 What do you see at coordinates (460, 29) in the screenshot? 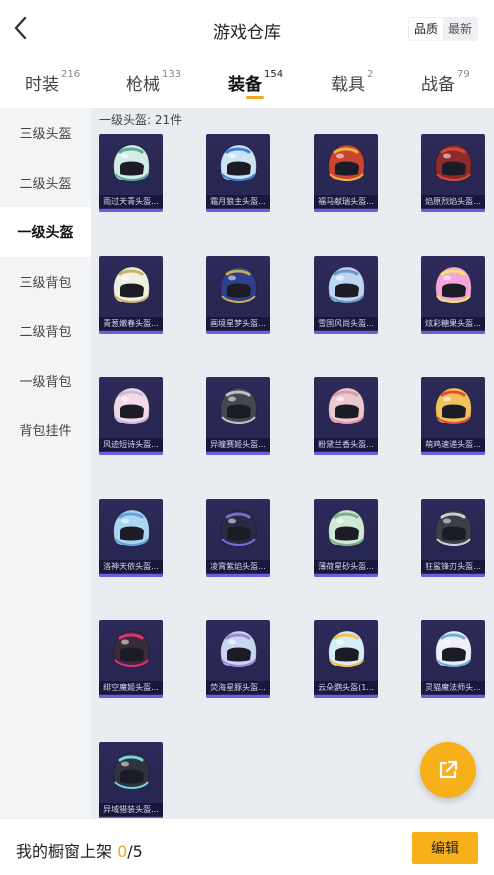
I see `sort-option-latest: 最新` at bounding box center [460, 29].